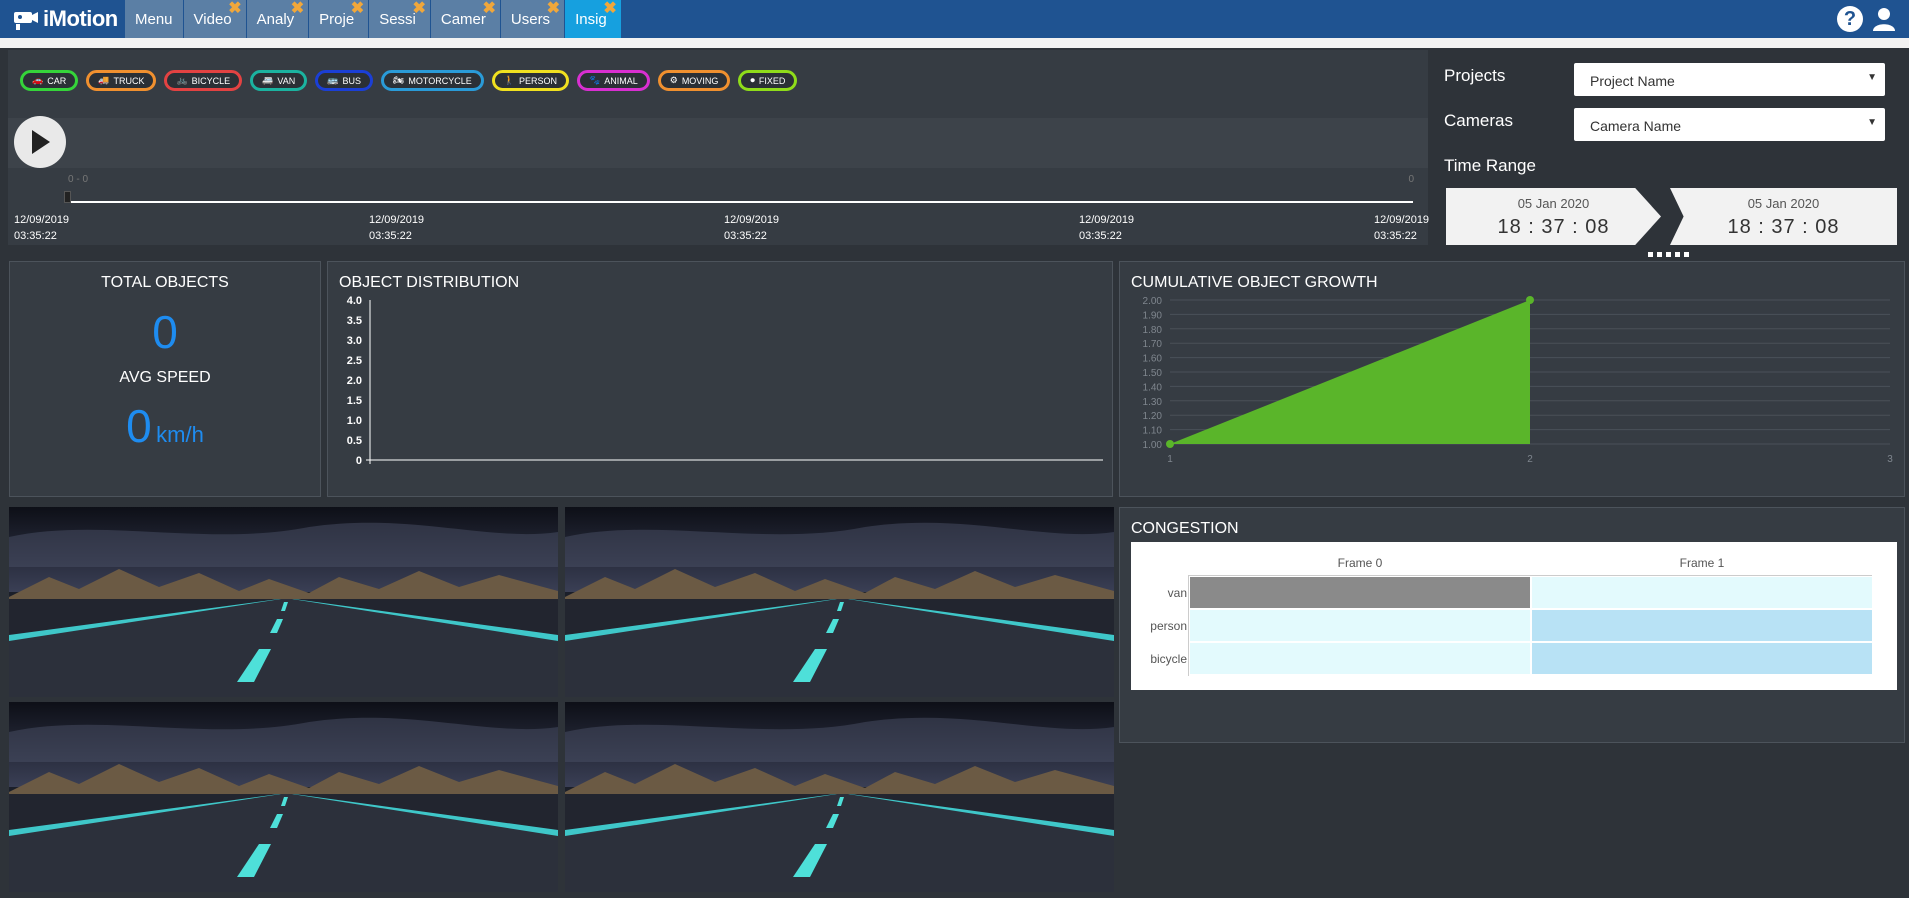 This screenshot has width=1909, height=898. I want to click on tab-label: Proje, so click(337, 19).